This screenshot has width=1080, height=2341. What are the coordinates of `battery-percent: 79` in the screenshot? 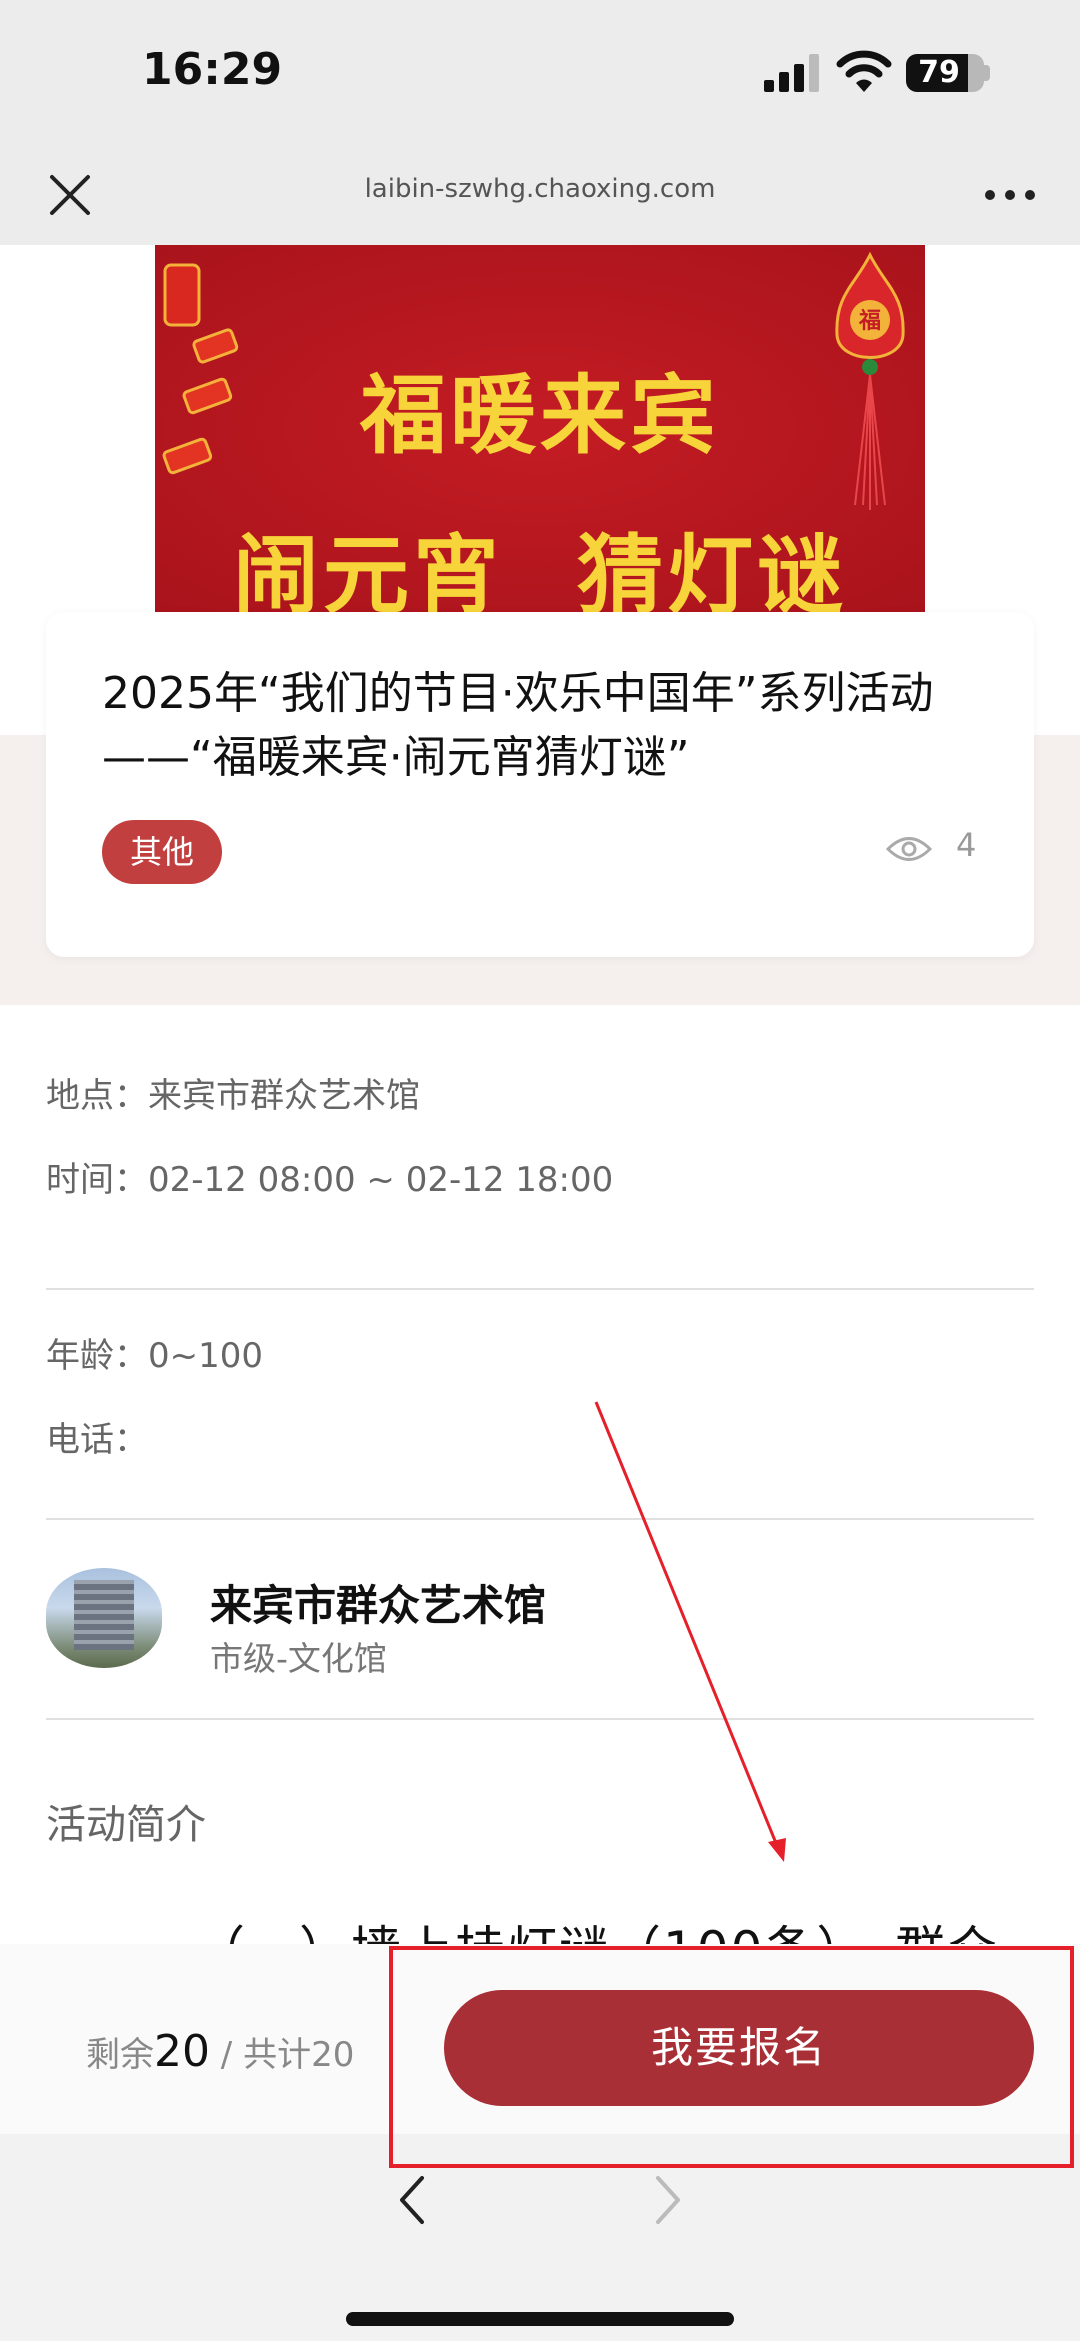 It's located at (939, 72).